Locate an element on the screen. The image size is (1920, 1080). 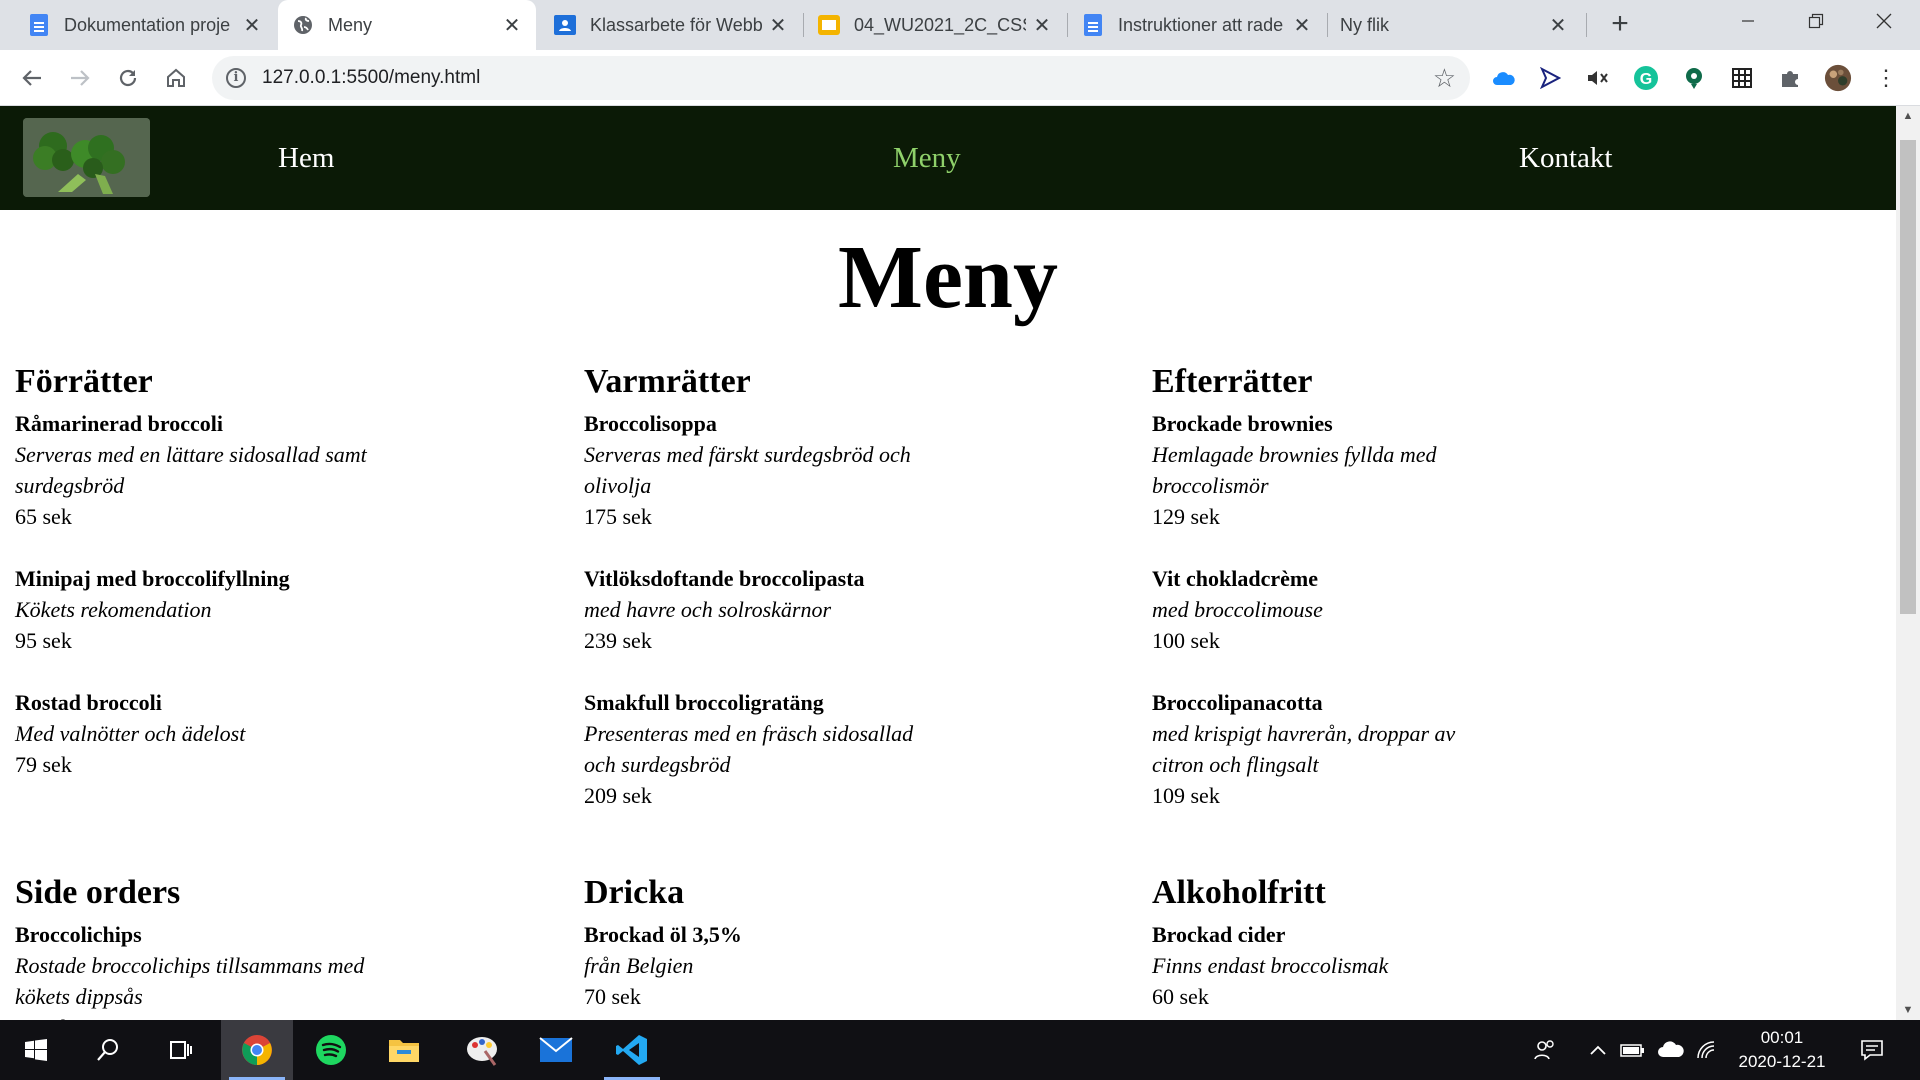
address-bar: i 127.0.0.1:5500/meny.html ☆ is located at coordinates (841, 78).